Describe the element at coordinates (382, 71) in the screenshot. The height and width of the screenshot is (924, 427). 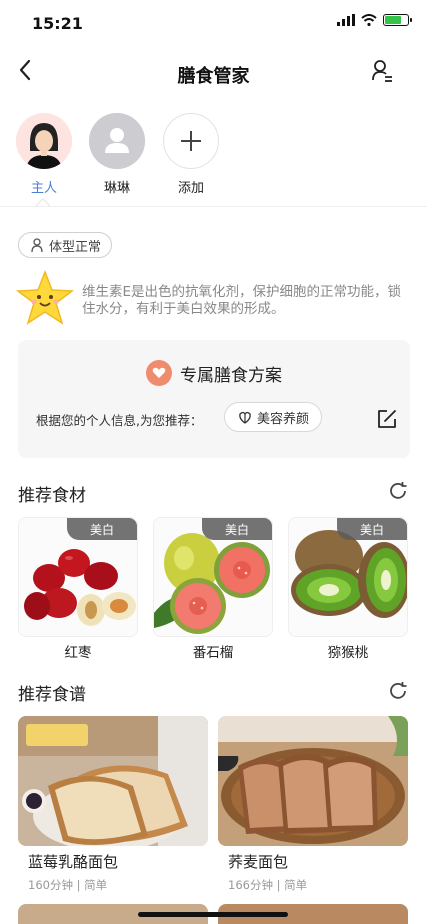
I see `user-settings-icon` at that location.